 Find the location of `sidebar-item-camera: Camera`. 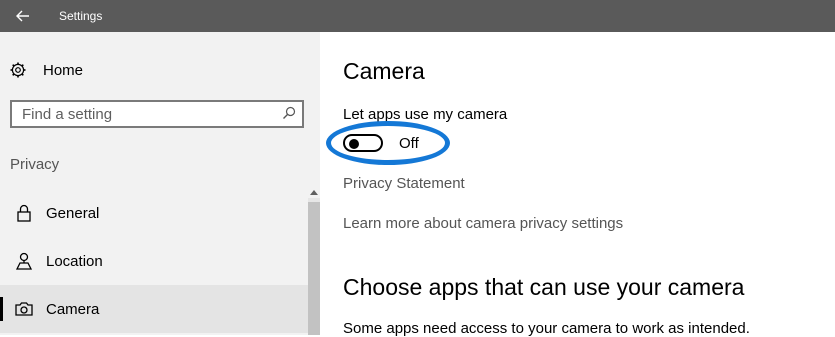

sidebar-item-camera: Camera is located at coordinates (154, 309).